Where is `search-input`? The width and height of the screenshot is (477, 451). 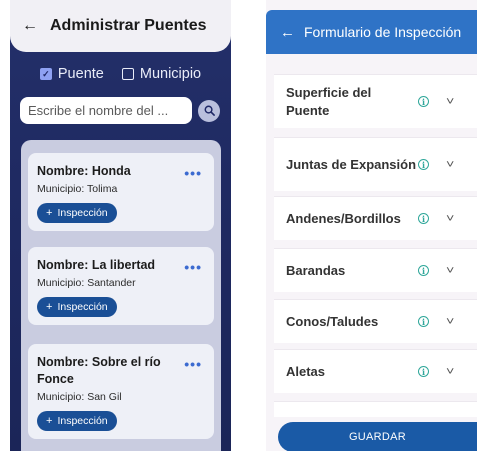 search-input is located at coordinates (106, 110).